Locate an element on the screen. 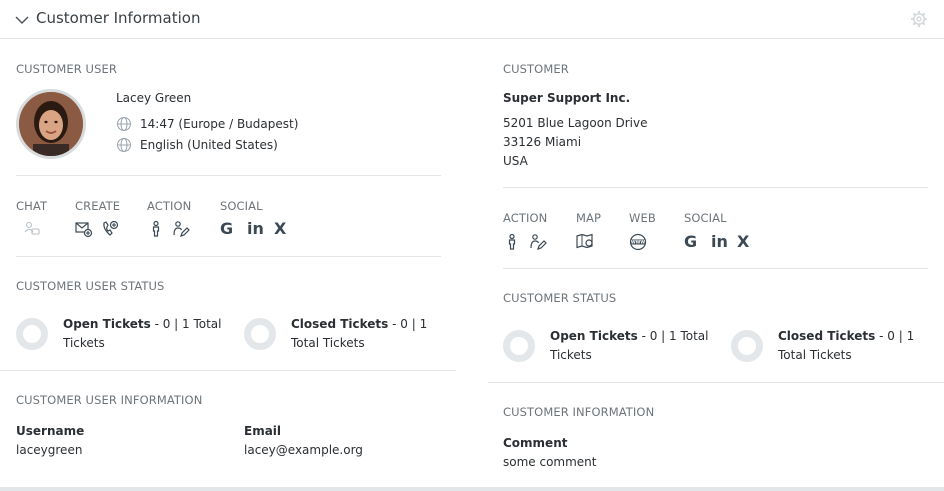 Image resolution: width=944 pixels, height=491 pixels. customer-action-label: ACTION is located at coordinates (525, 218).